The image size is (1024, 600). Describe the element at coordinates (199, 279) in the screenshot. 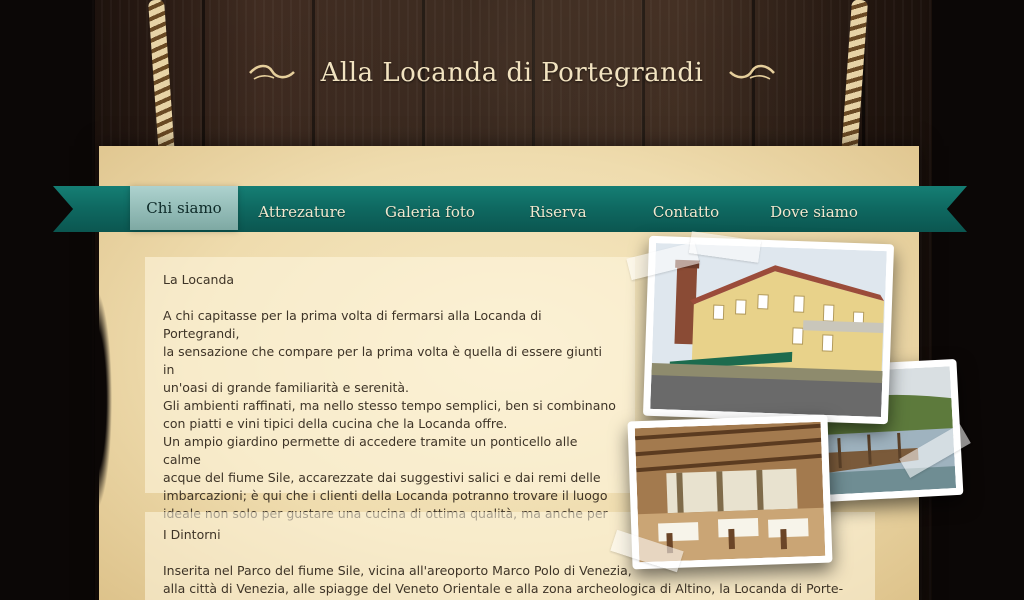

I see `section-heading: La Locanda` at that location.